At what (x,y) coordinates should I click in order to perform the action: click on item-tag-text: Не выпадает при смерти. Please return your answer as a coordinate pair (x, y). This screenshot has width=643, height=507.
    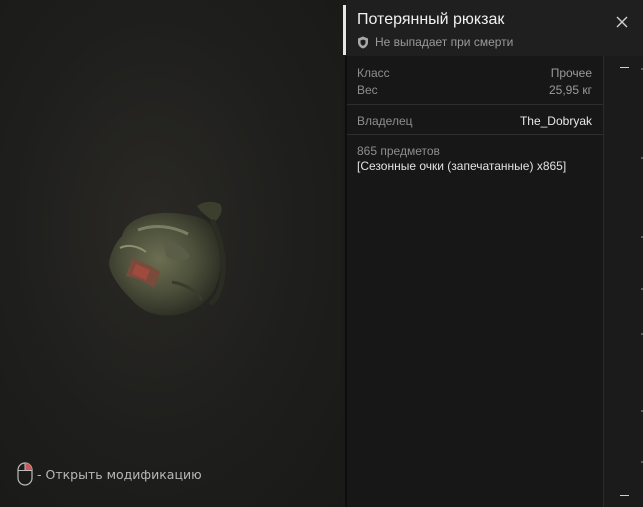
    Looking at the image, I should click on (444, 42).